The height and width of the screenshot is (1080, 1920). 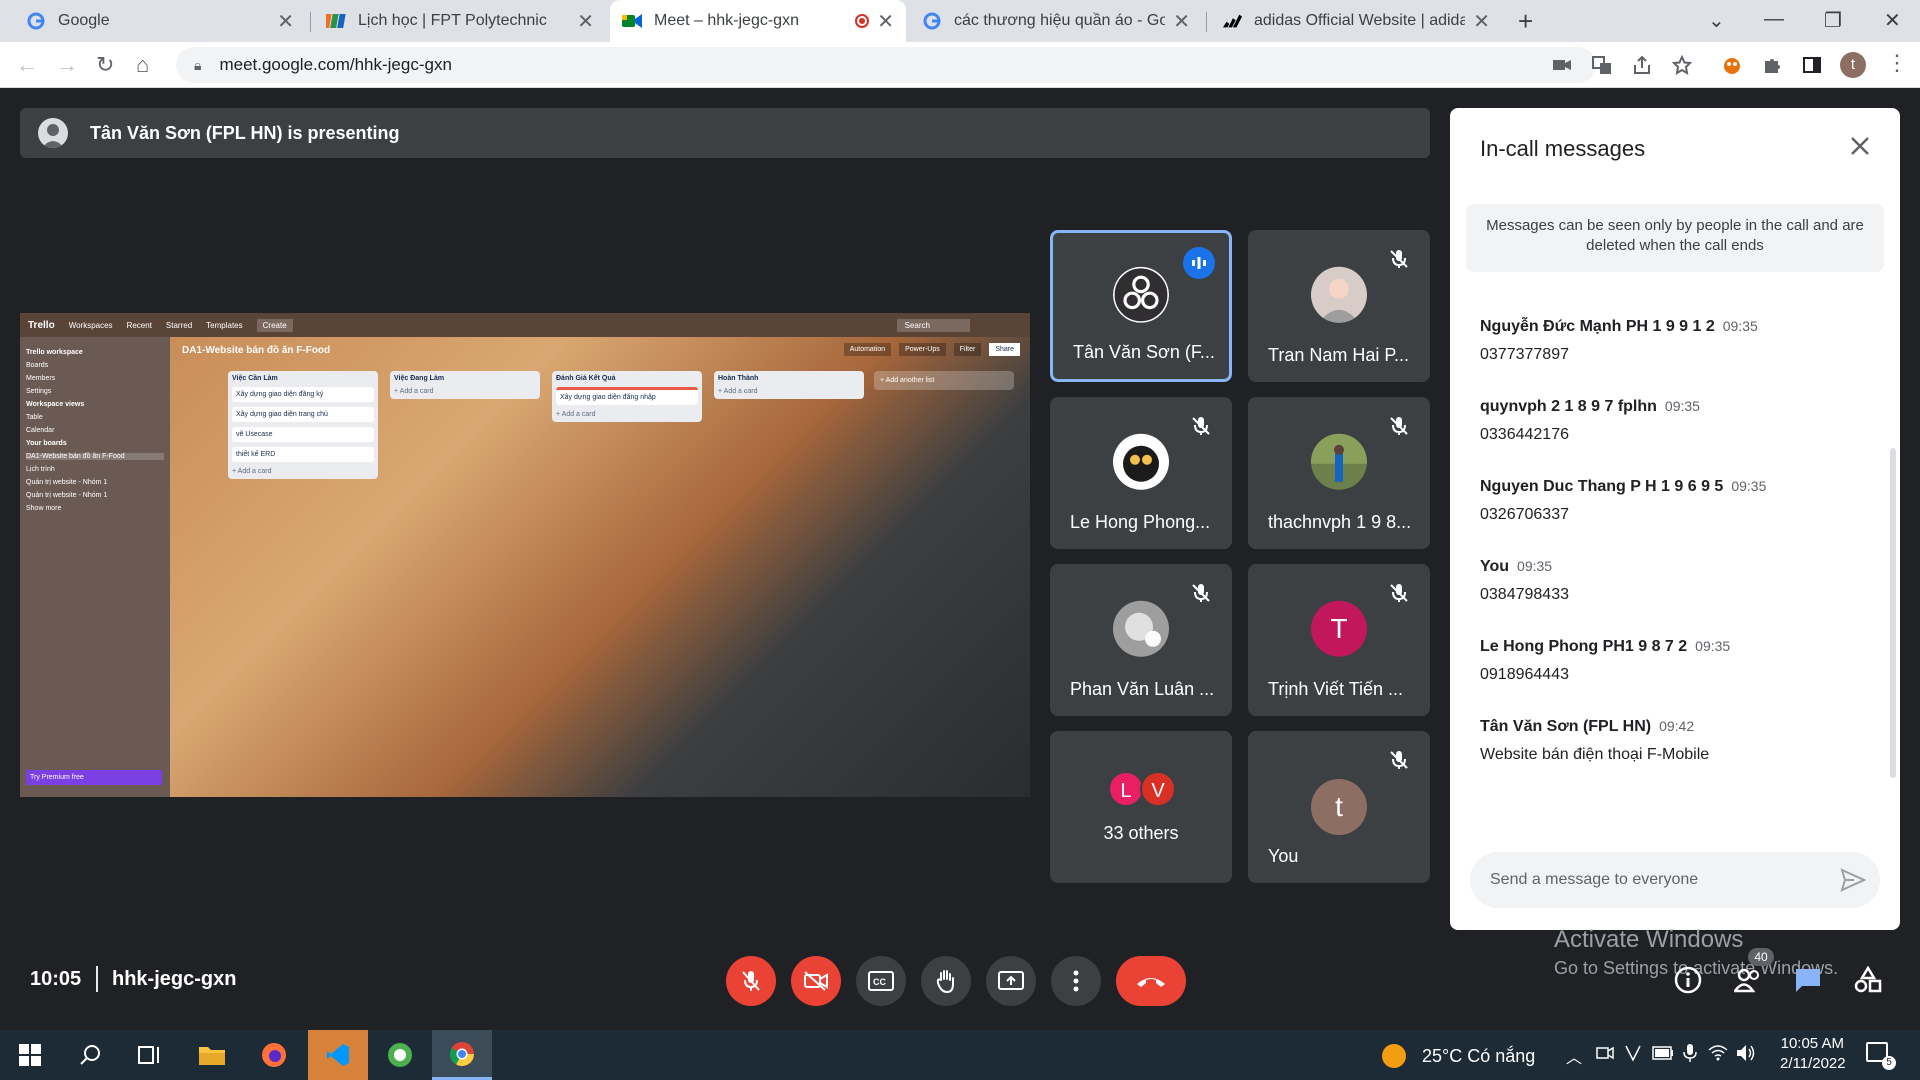 What do you see at coordinates (142, 65) in the screenshot?
I see `home-icon: ⌂` at bounding box center [142, 65].